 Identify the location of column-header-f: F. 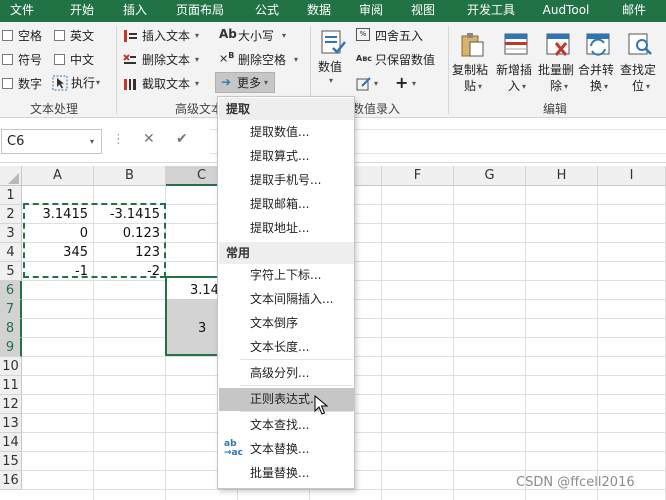
(418, 176).